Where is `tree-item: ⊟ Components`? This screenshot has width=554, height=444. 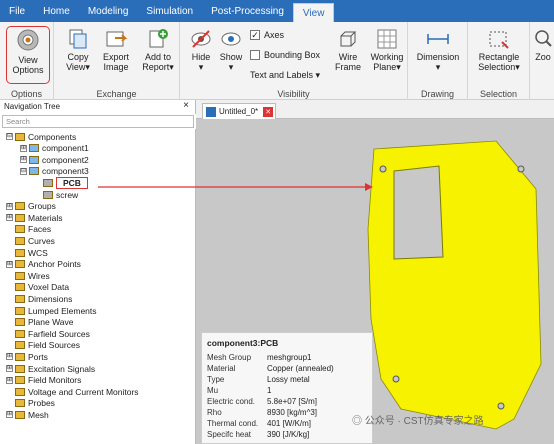
tree-item: ⊟ Components is located at coordinates (41, 136).